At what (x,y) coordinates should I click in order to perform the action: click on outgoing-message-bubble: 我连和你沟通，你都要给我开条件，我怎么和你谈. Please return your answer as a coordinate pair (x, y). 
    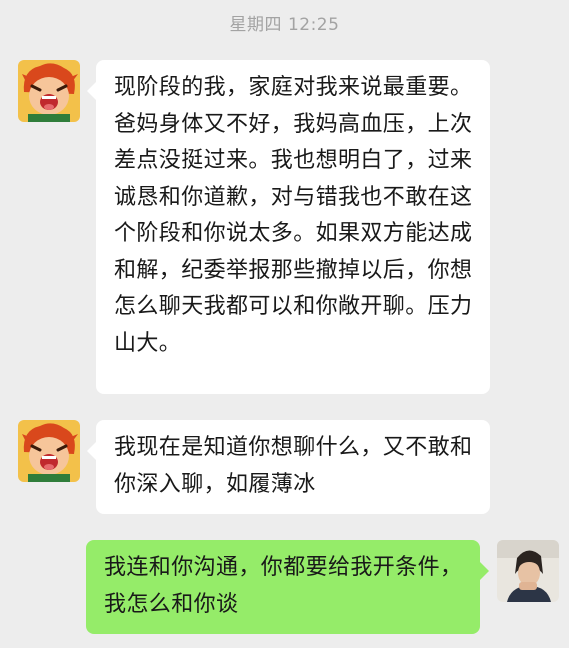
    Looking at the image, I should click on (287, 587).